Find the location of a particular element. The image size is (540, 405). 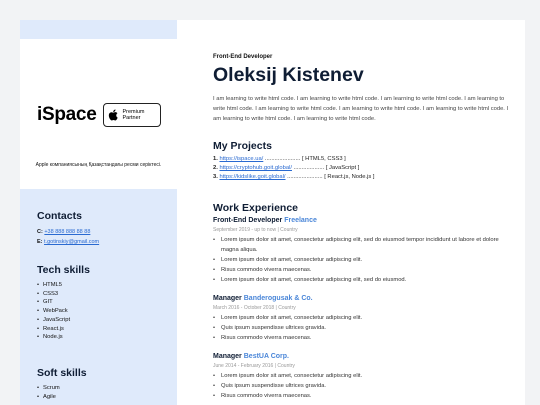

premium-partner-badge: Premium Partner is located at coordinates (132, 115).